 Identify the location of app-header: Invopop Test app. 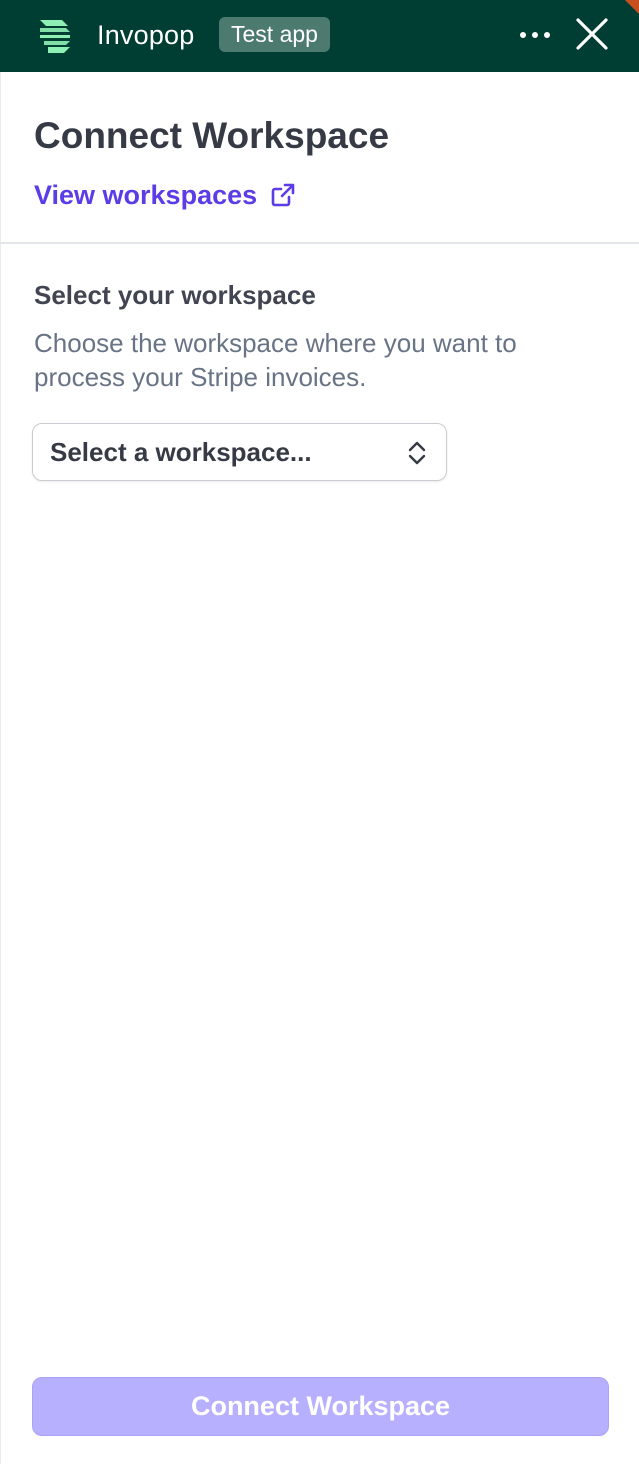
(319, 36).